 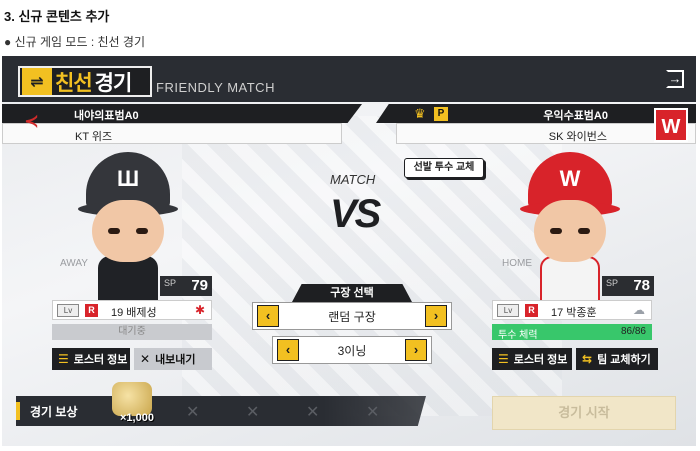 I want to click on kick-button: ✕ 내보내기, so click(x=173, y=359).